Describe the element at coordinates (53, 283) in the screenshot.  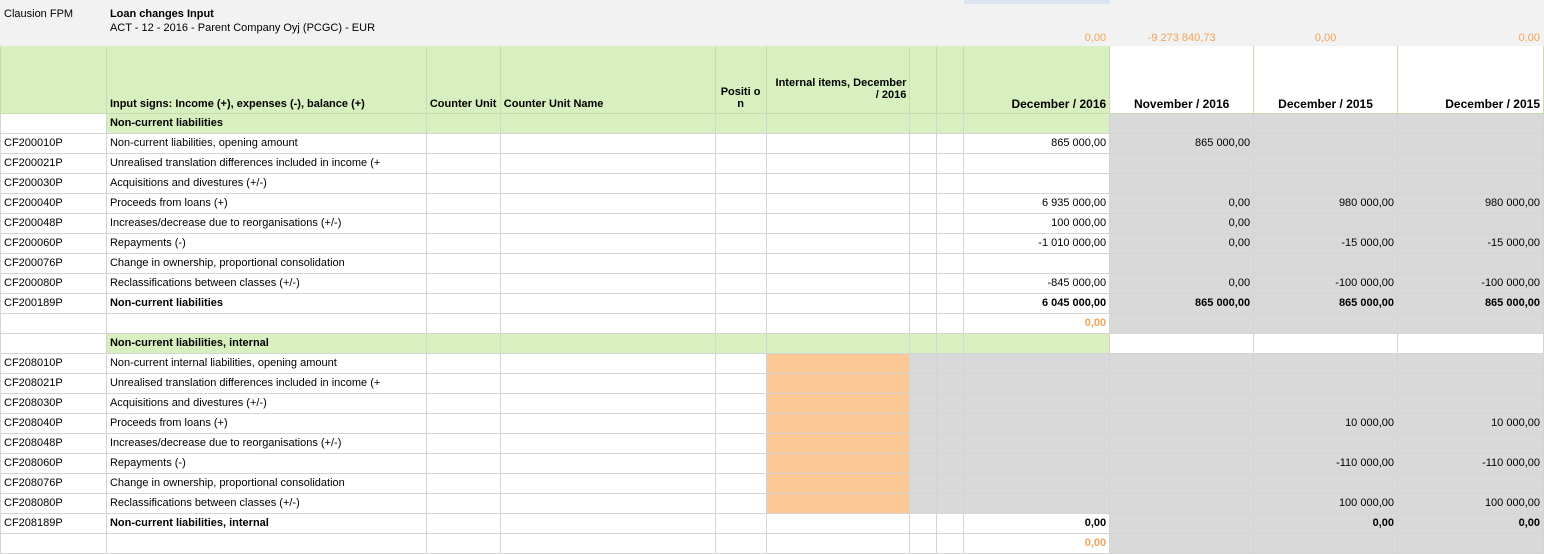
I see `account-code: CF200080P` at that location.